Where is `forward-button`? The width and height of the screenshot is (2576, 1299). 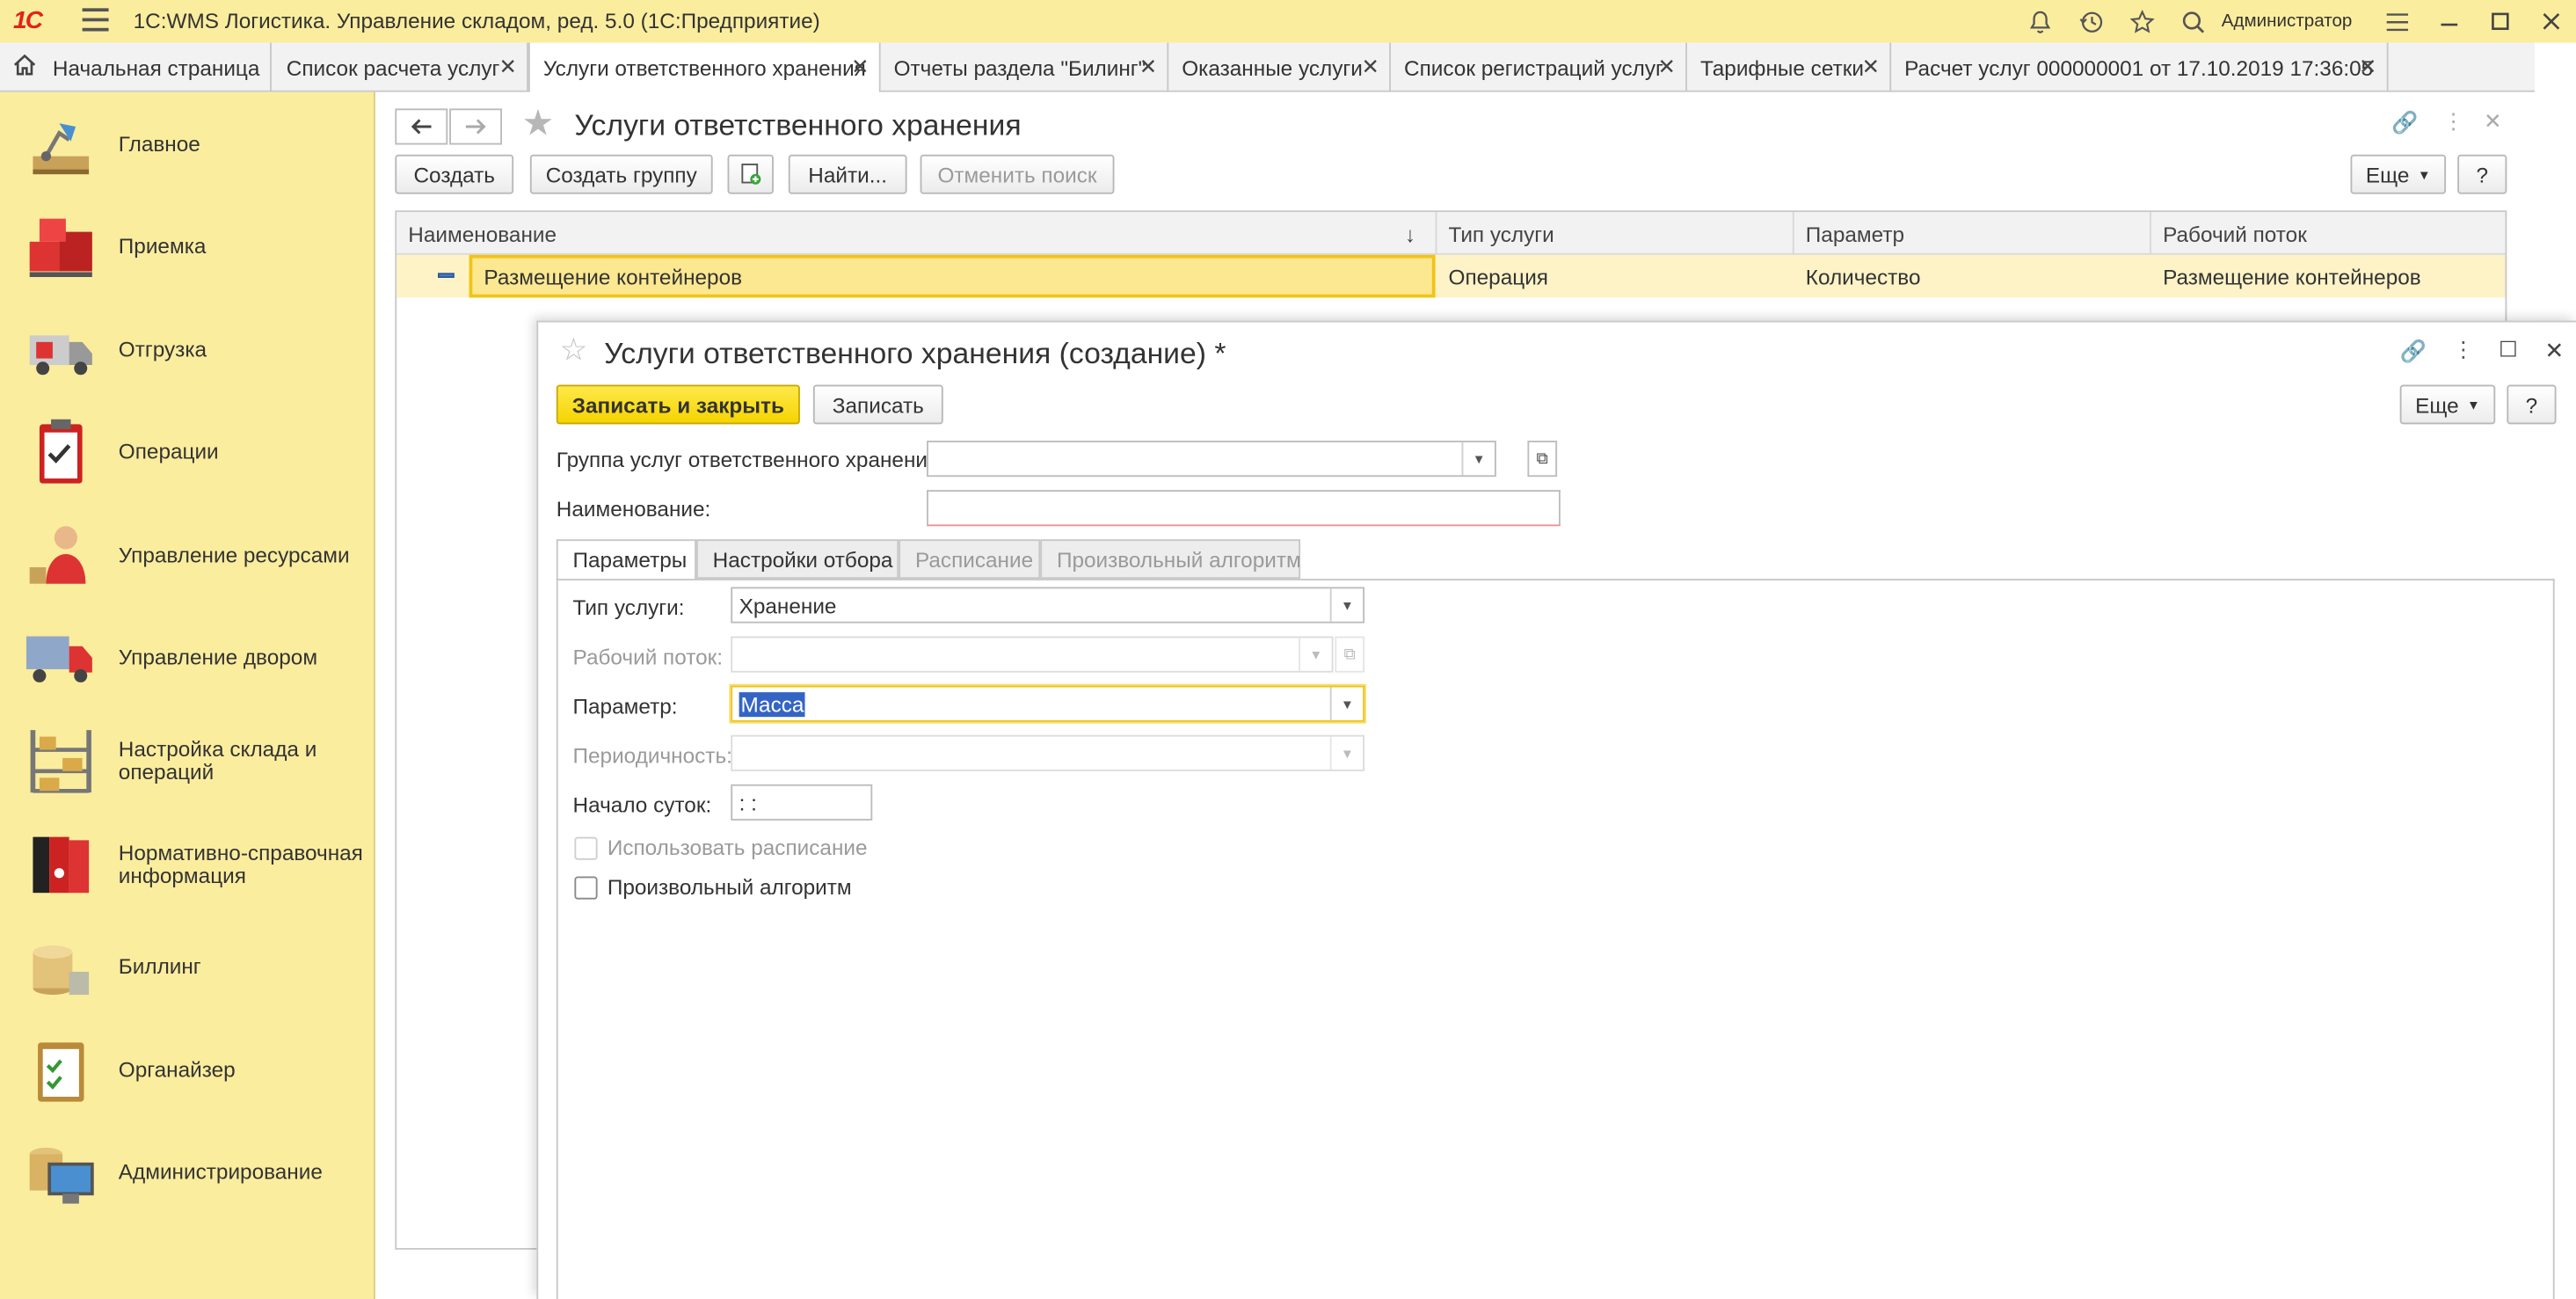
forward-button is located at coordinates (476, 126).